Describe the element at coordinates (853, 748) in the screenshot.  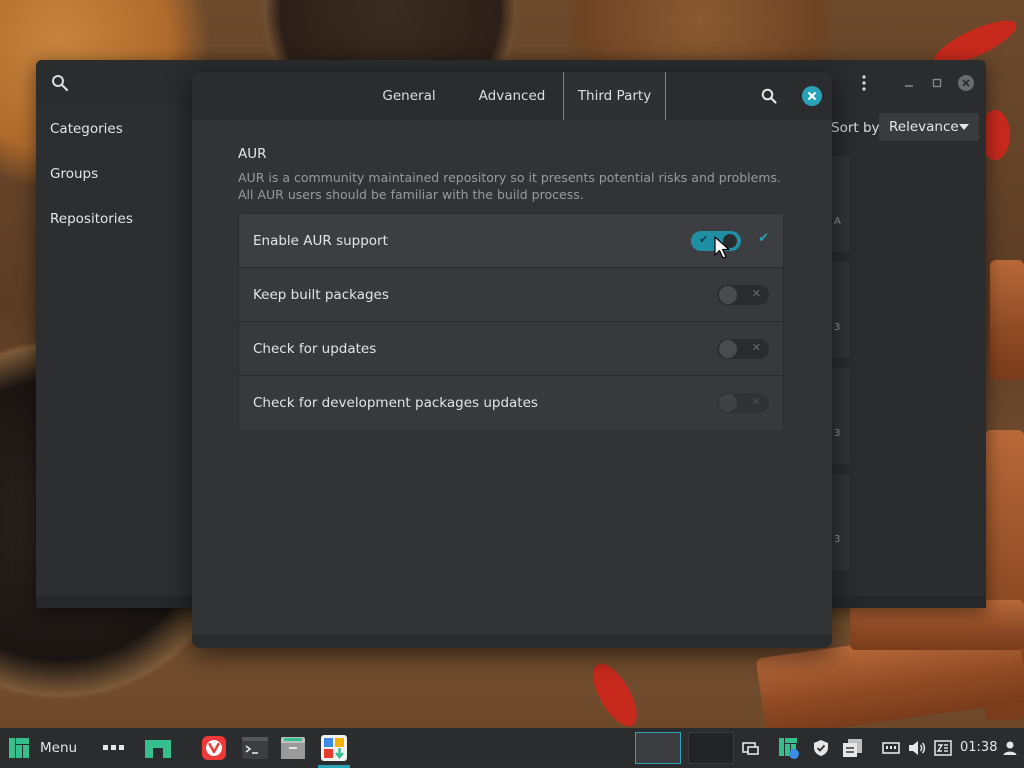
I see `clipboard-icon` at that location.